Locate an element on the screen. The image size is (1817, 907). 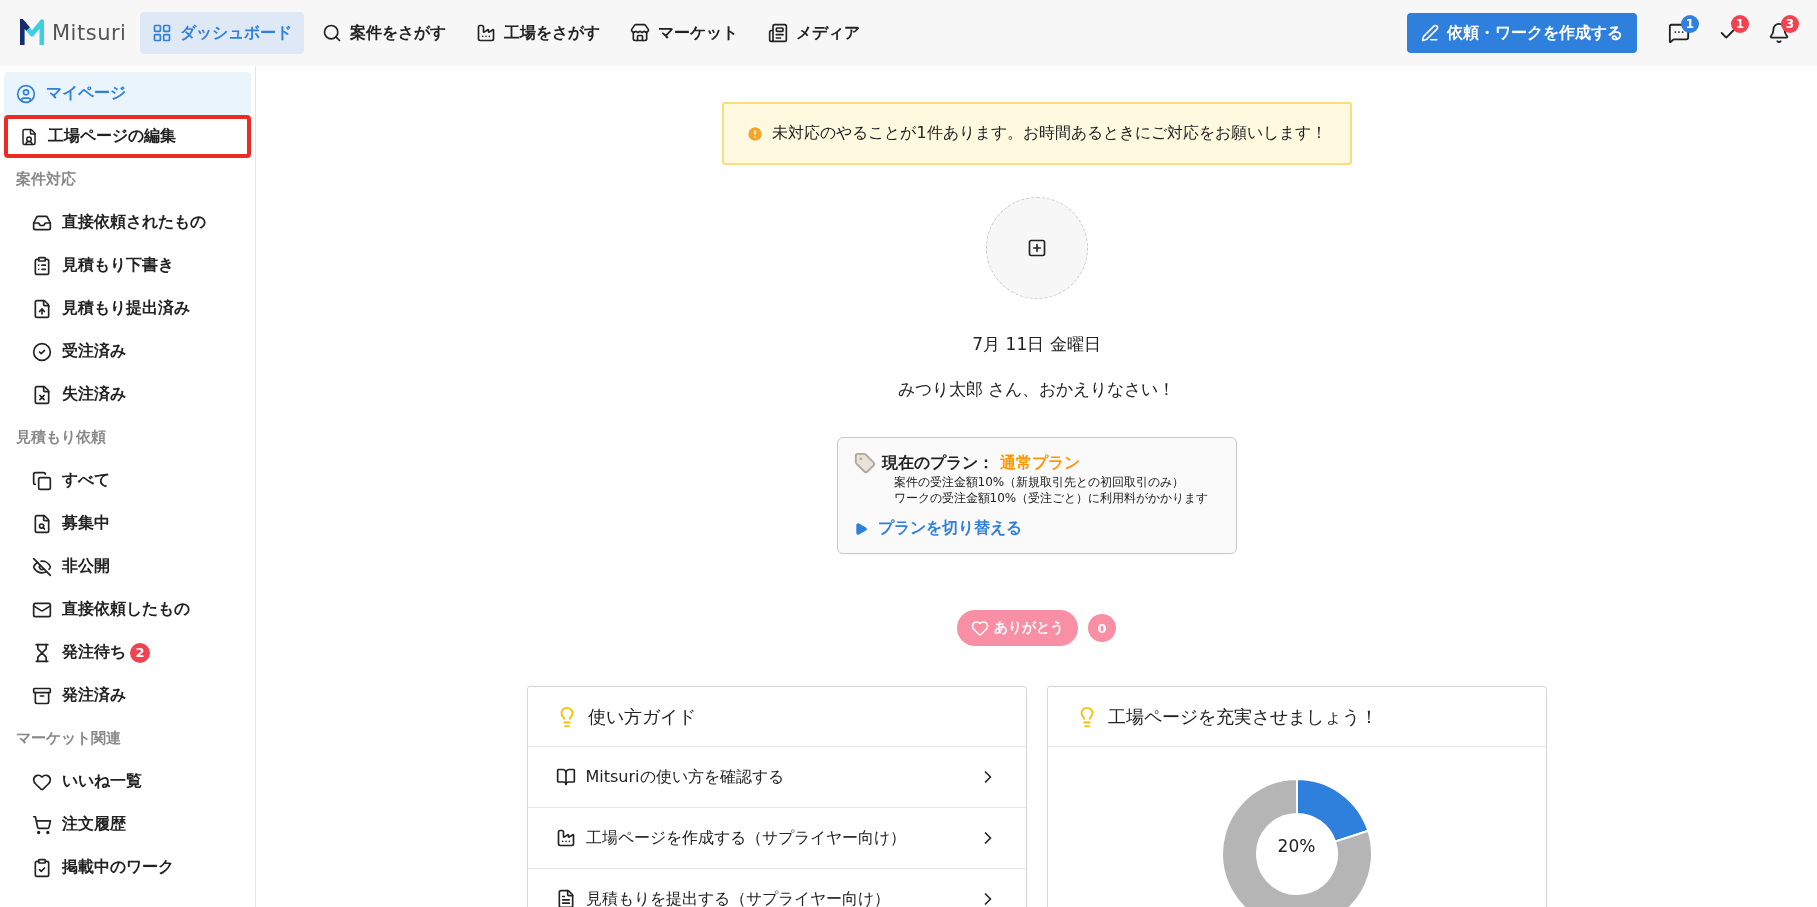
nav-tab: マーケット is located at coordinates (684, 33).